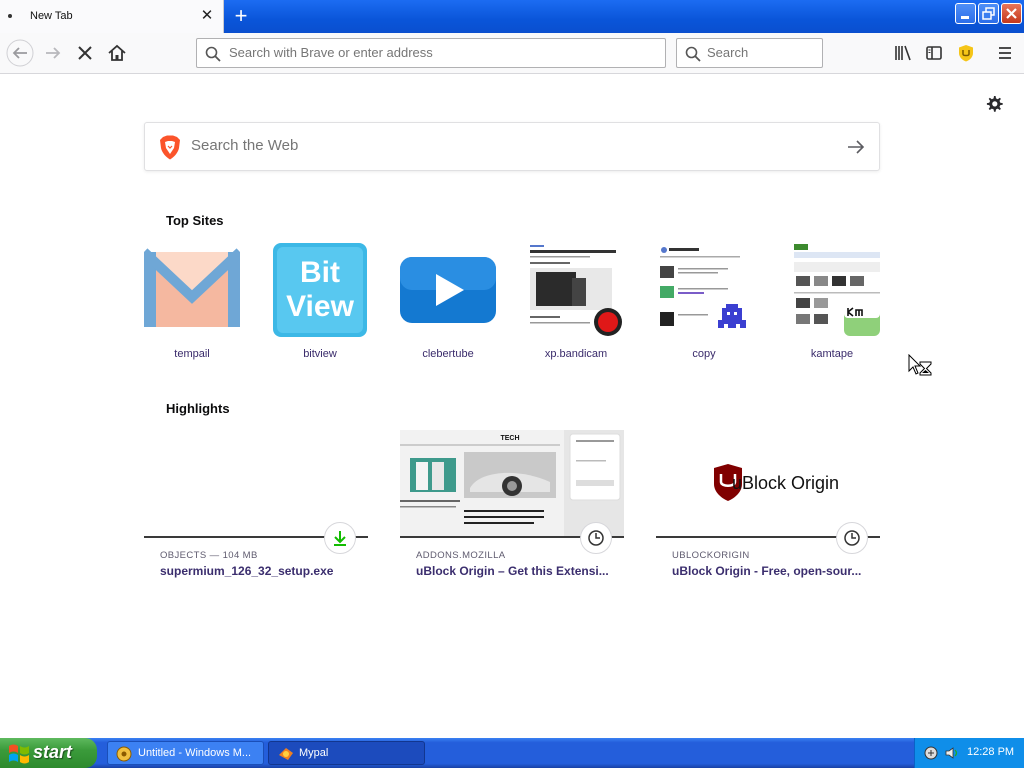  Describe the element at coordinates (10, 16) in the screenshot. I see `tab-loading-indicator` at that location.